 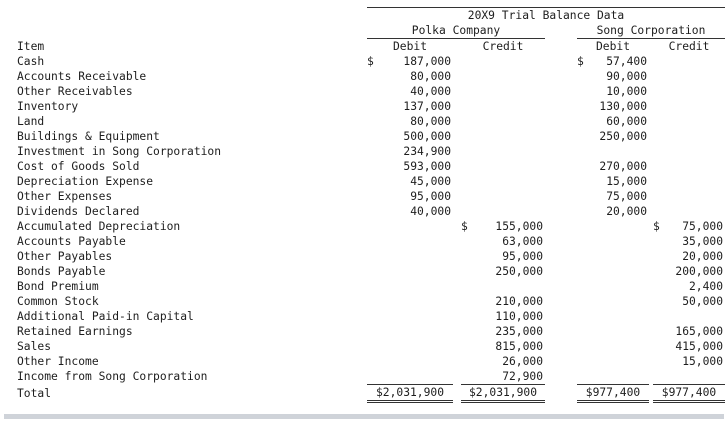 What do you see at coordinates (702, 301) in the screenshot?
I see `song-credit-cell-value: 50,000` at bounding box center [702, 301].